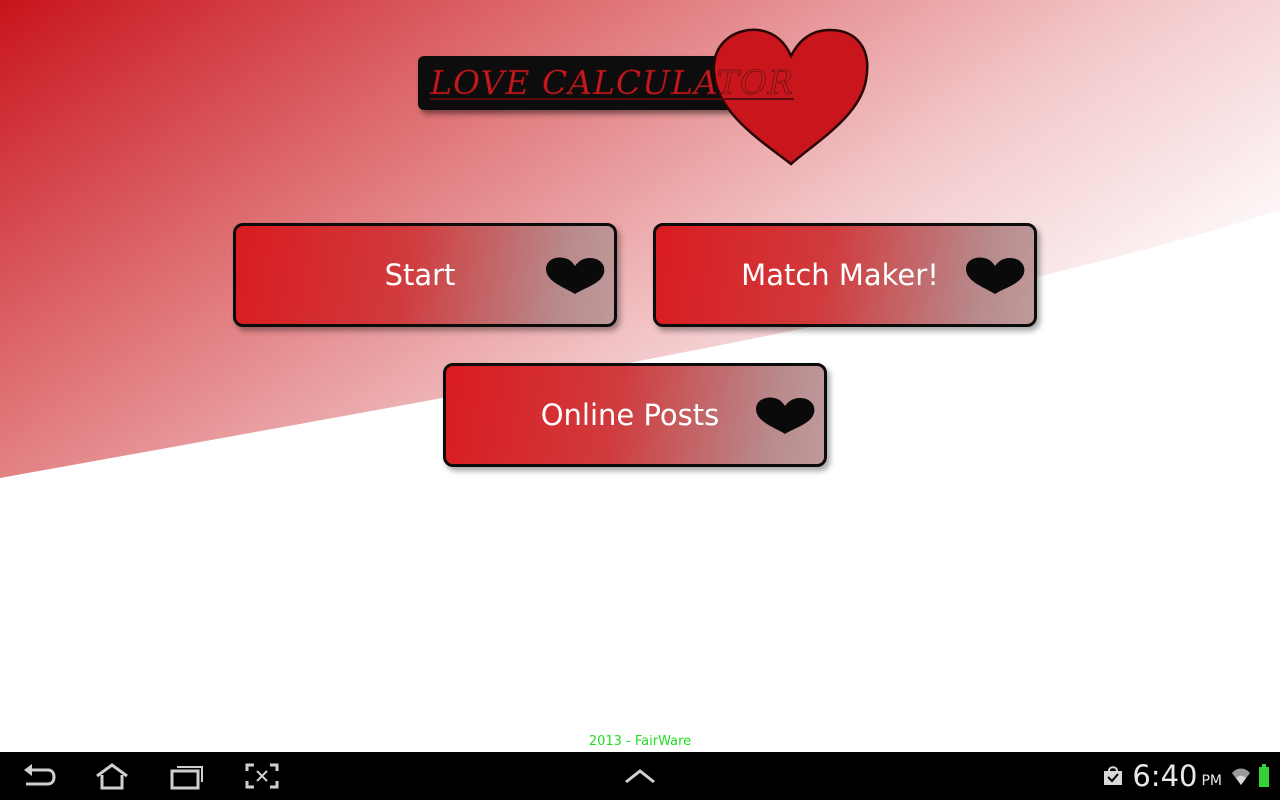 This screenshot has height=800, width=1280. I want to click on home-icon, so click(112, 776).